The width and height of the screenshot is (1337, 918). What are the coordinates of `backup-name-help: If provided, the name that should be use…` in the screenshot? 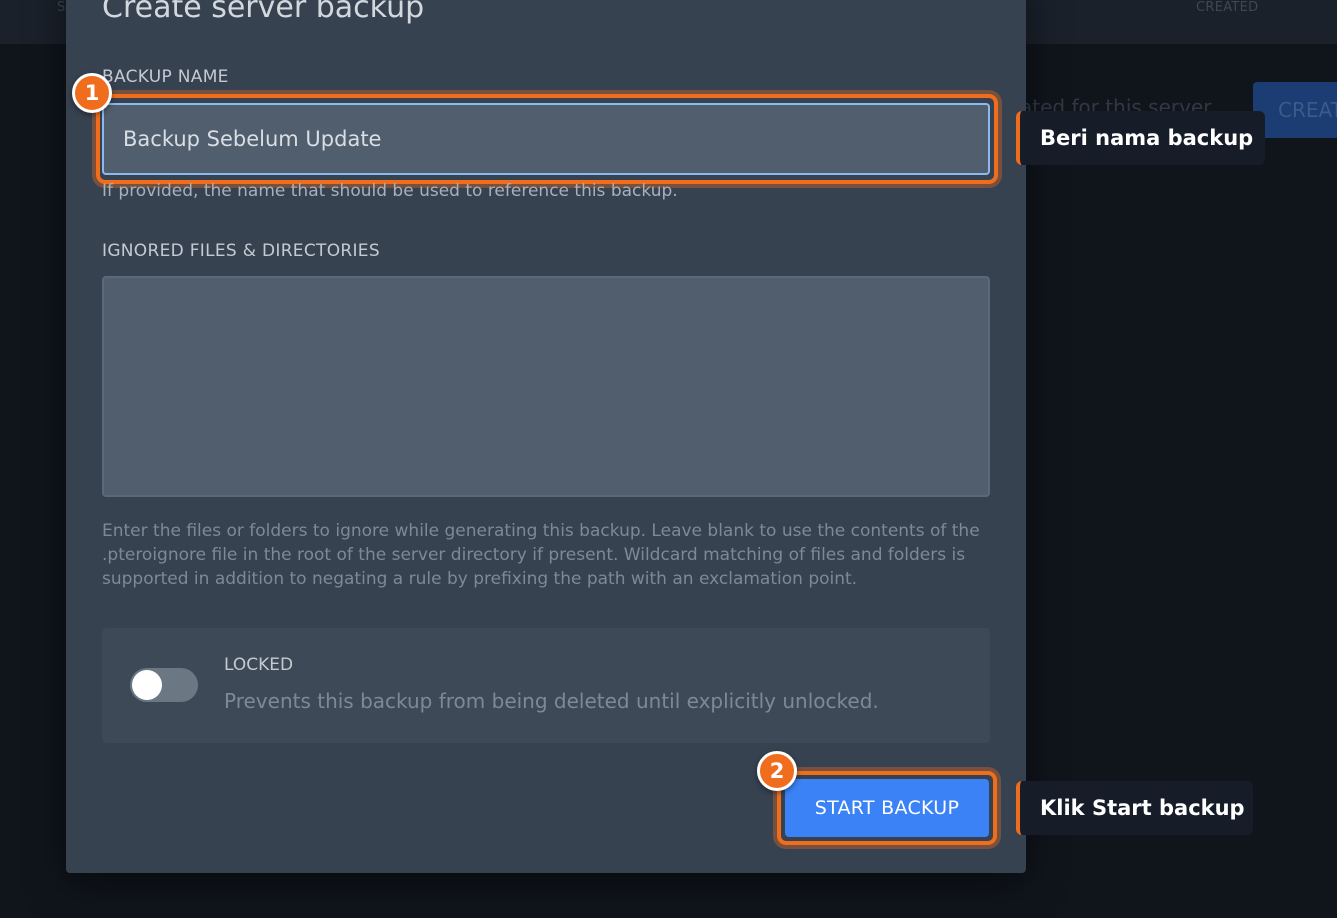 It's located at (390, 191).